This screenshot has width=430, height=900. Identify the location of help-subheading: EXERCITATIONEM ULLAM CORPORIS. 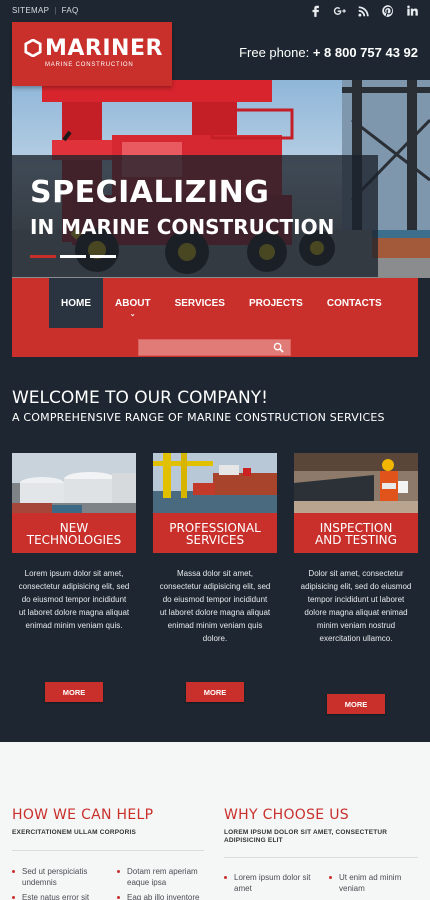
(74, 832).